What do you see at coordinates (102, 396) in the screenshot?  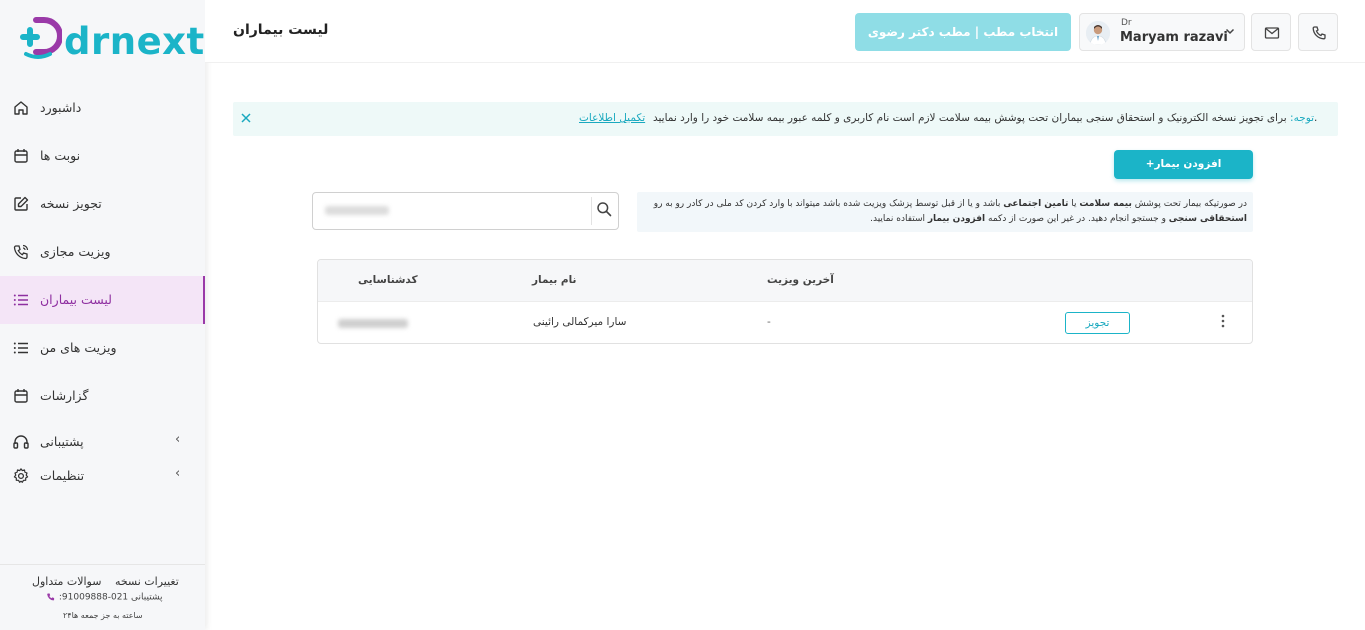 I see `sidebar-item-reports: گزارشات` at bounding box center [102, 396].